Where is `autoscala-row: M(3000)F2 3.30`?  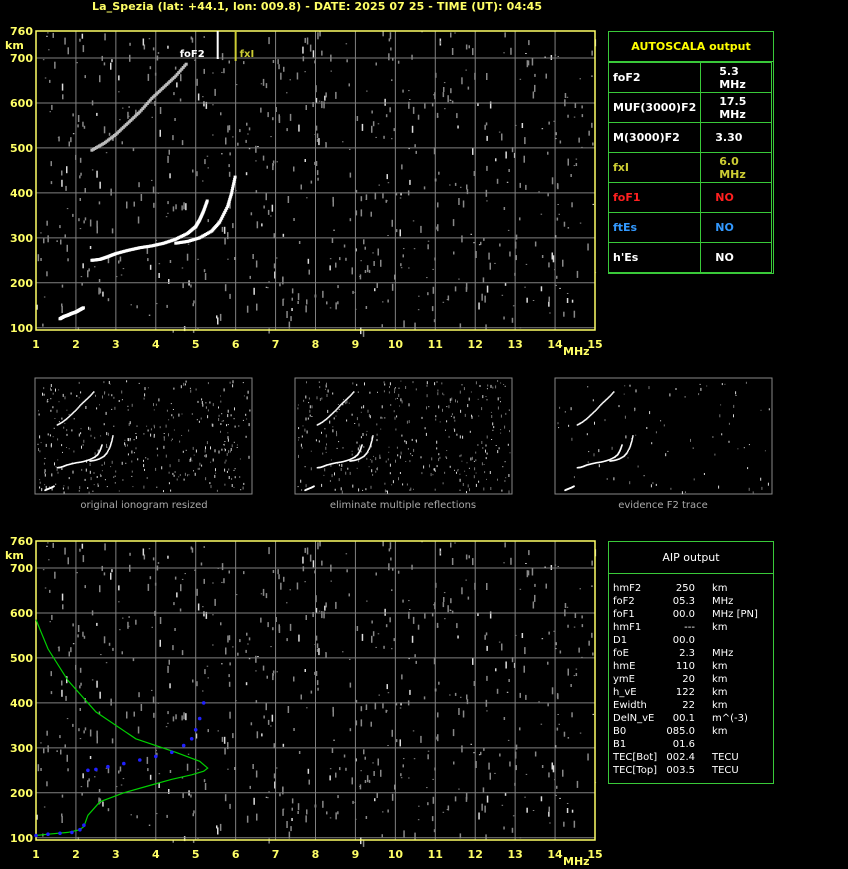 autoscala-row: M(3000)F2 3.30 is located at coordinates (689, 137).